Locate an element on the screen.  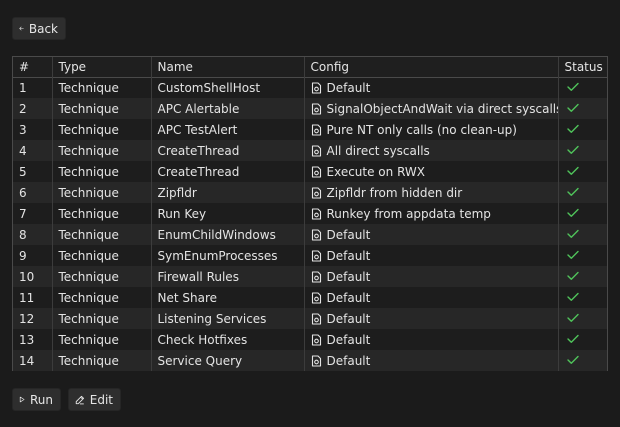
back-button: Back is located at coordinates (39, 28).